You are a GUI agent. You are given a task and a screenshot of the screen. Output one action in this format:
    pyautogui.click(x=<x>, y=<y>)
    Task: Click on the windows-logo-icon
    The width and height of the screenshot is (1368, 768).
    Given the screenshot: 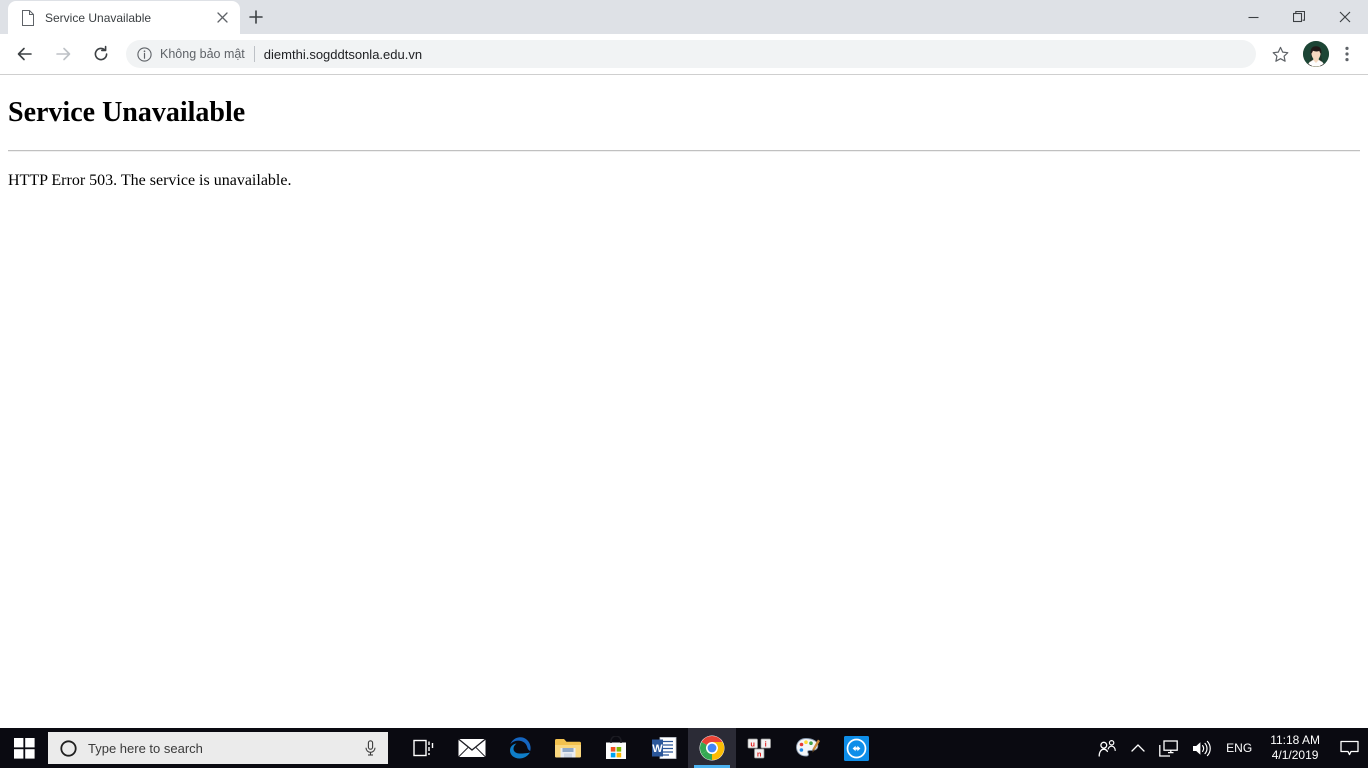 What is the action you would take?
    pyautogui.click(x=24, y=748)
    